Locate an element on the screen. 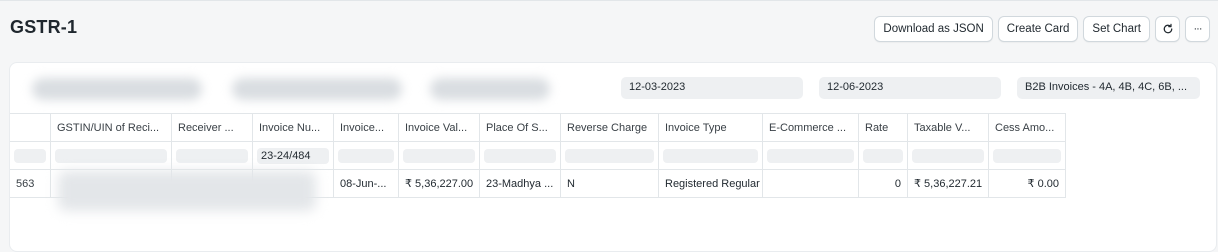 The image size is (1218, 252). address-filter is located at coordinates (490, 89).